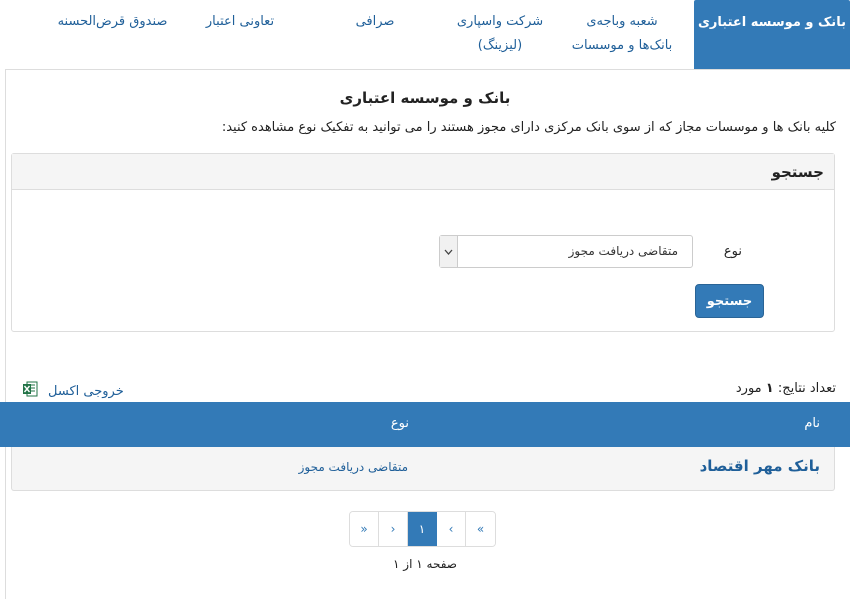 The image size is (850, 599). What do you see at coordinates (566, 251) in the screenshot?
I see `type-select: متقاضی دریافت مجوز` at bounding box center [566, 251].